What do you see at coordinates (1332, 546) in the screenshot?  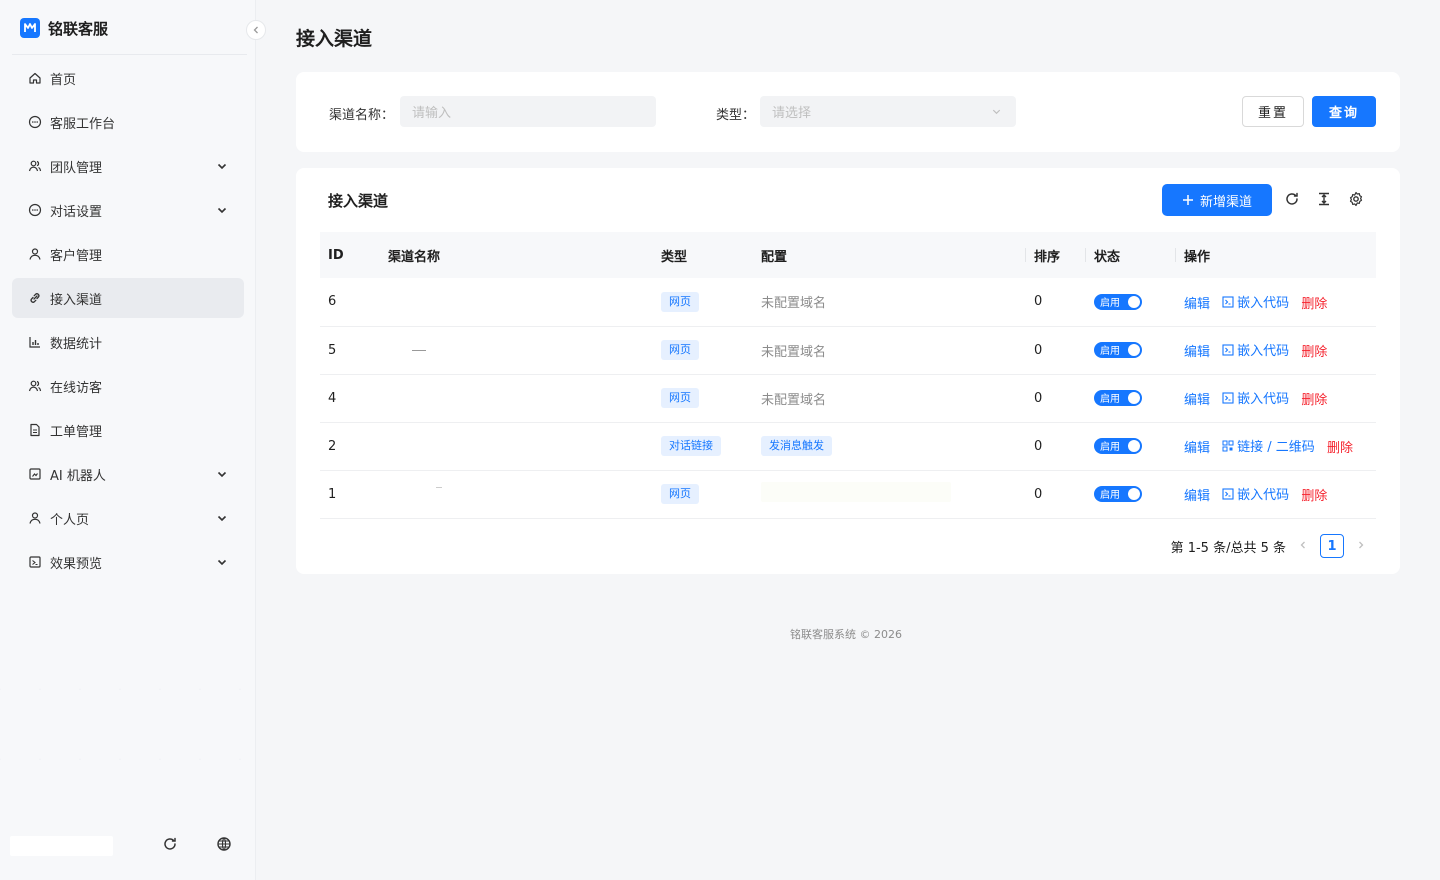 I see `page-number: 1` at bounding box center [1332, 546].